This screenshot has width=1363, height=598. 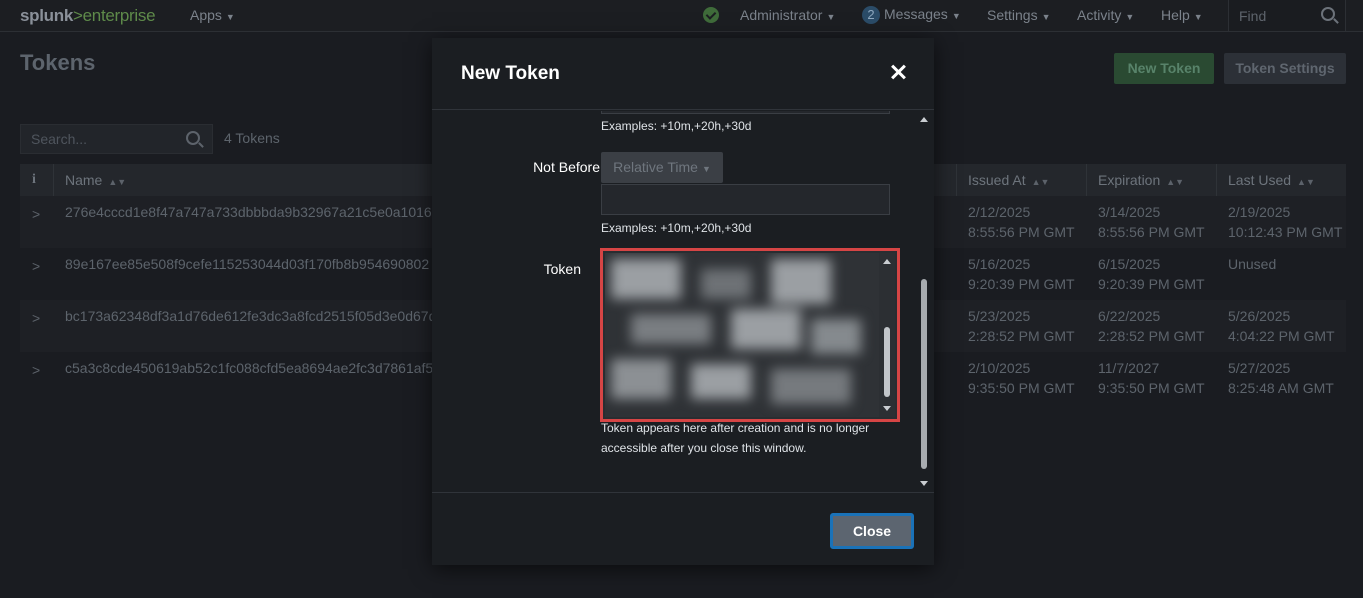 I want to click on token-scrollbar, so click(x=887, y=335).